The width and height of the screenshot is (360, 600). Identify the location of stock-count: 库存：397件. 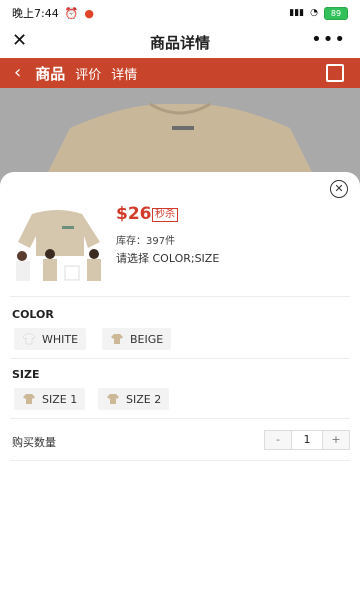
(146, 241).